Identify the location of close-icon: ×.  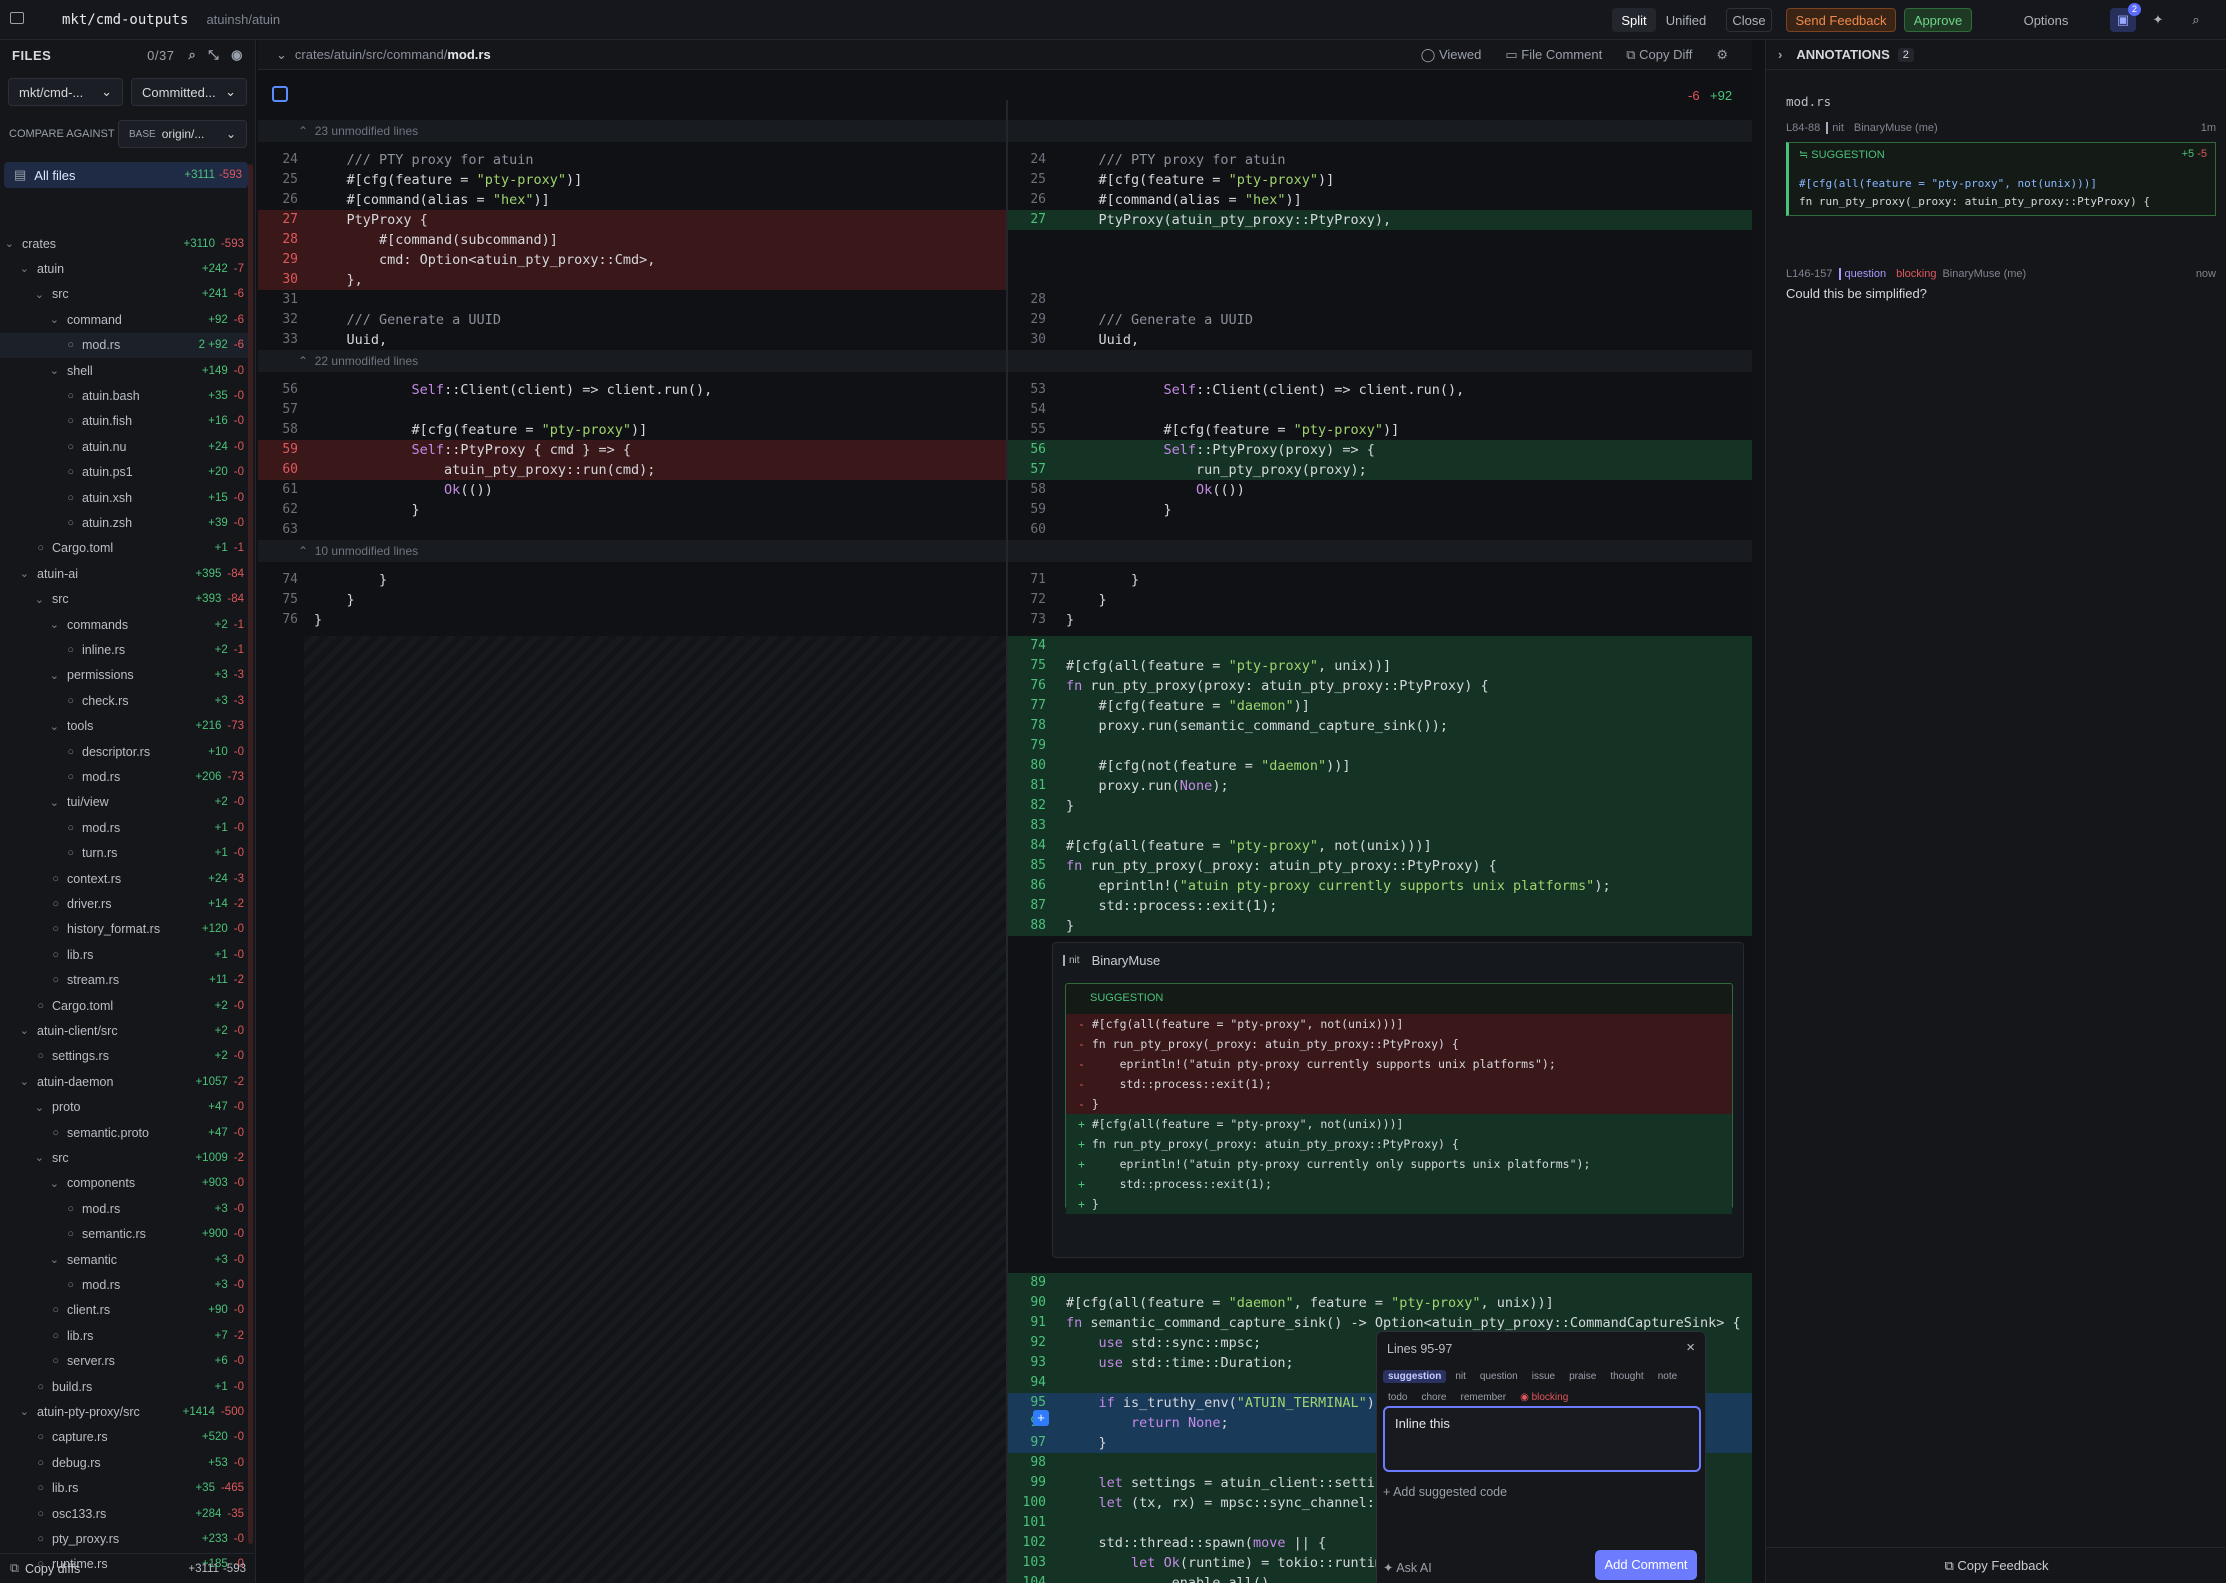
(1690, 1347).